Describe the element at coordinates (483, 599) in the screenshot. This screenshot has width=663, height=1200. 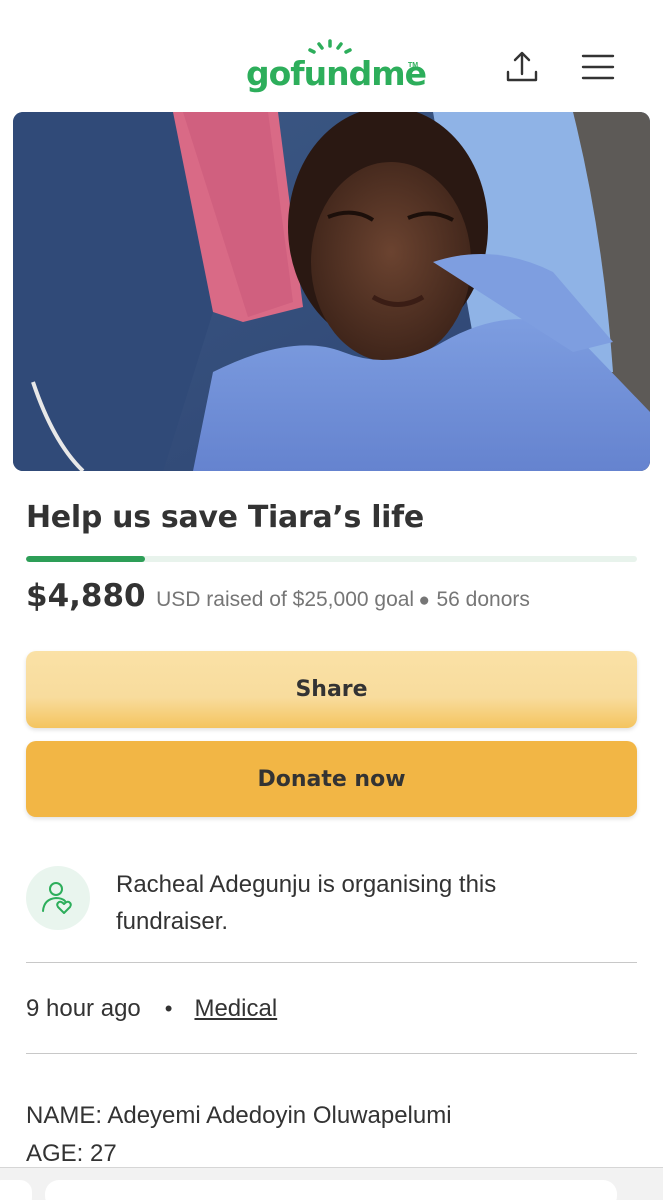
I see `donor-count: 56 donors` at that location.